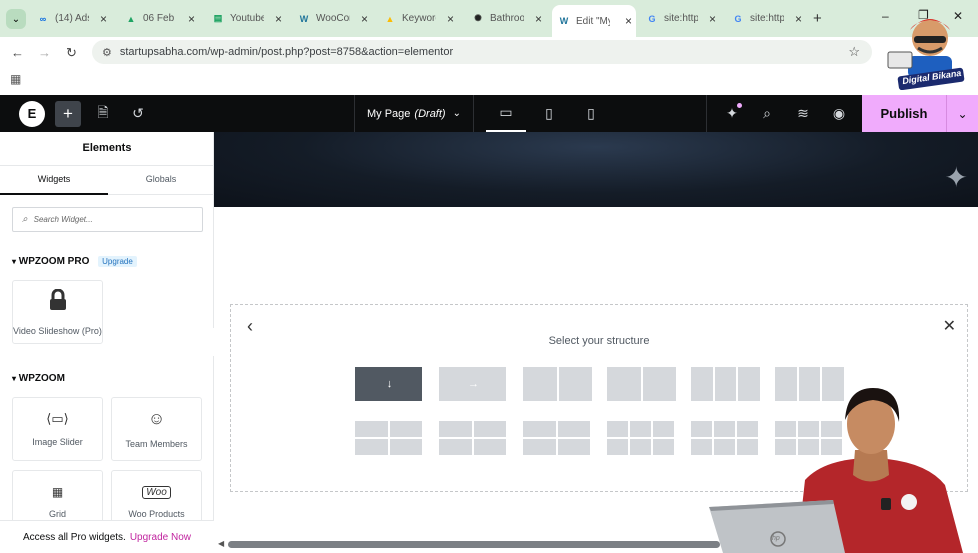  What do you see at coordinates (430, 113) in the screenshot?
I see `page-status: (Draft)` at bounding box center [430, 113].